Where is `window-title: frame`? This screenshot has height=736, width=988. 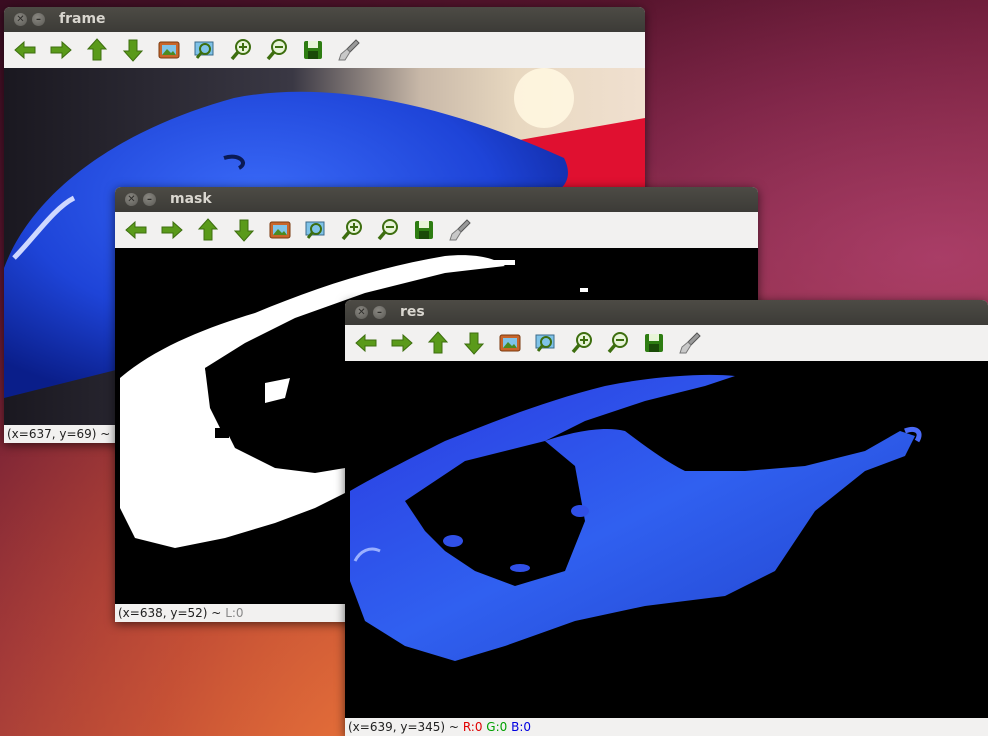
window-title: frame is located at coordinates (82, 19).